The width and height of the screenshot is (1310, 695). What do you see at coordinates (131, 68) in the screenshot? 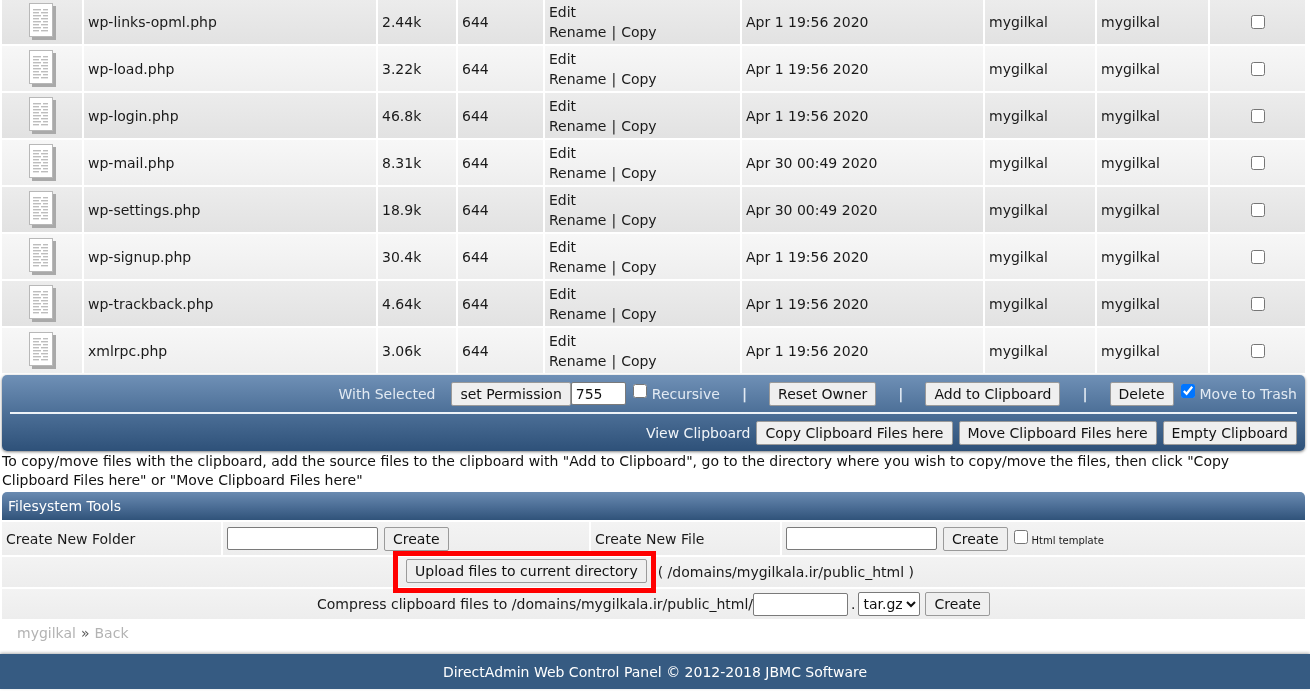
I see `file-name-link: wp-load.php` at bounding box center [131, 68].